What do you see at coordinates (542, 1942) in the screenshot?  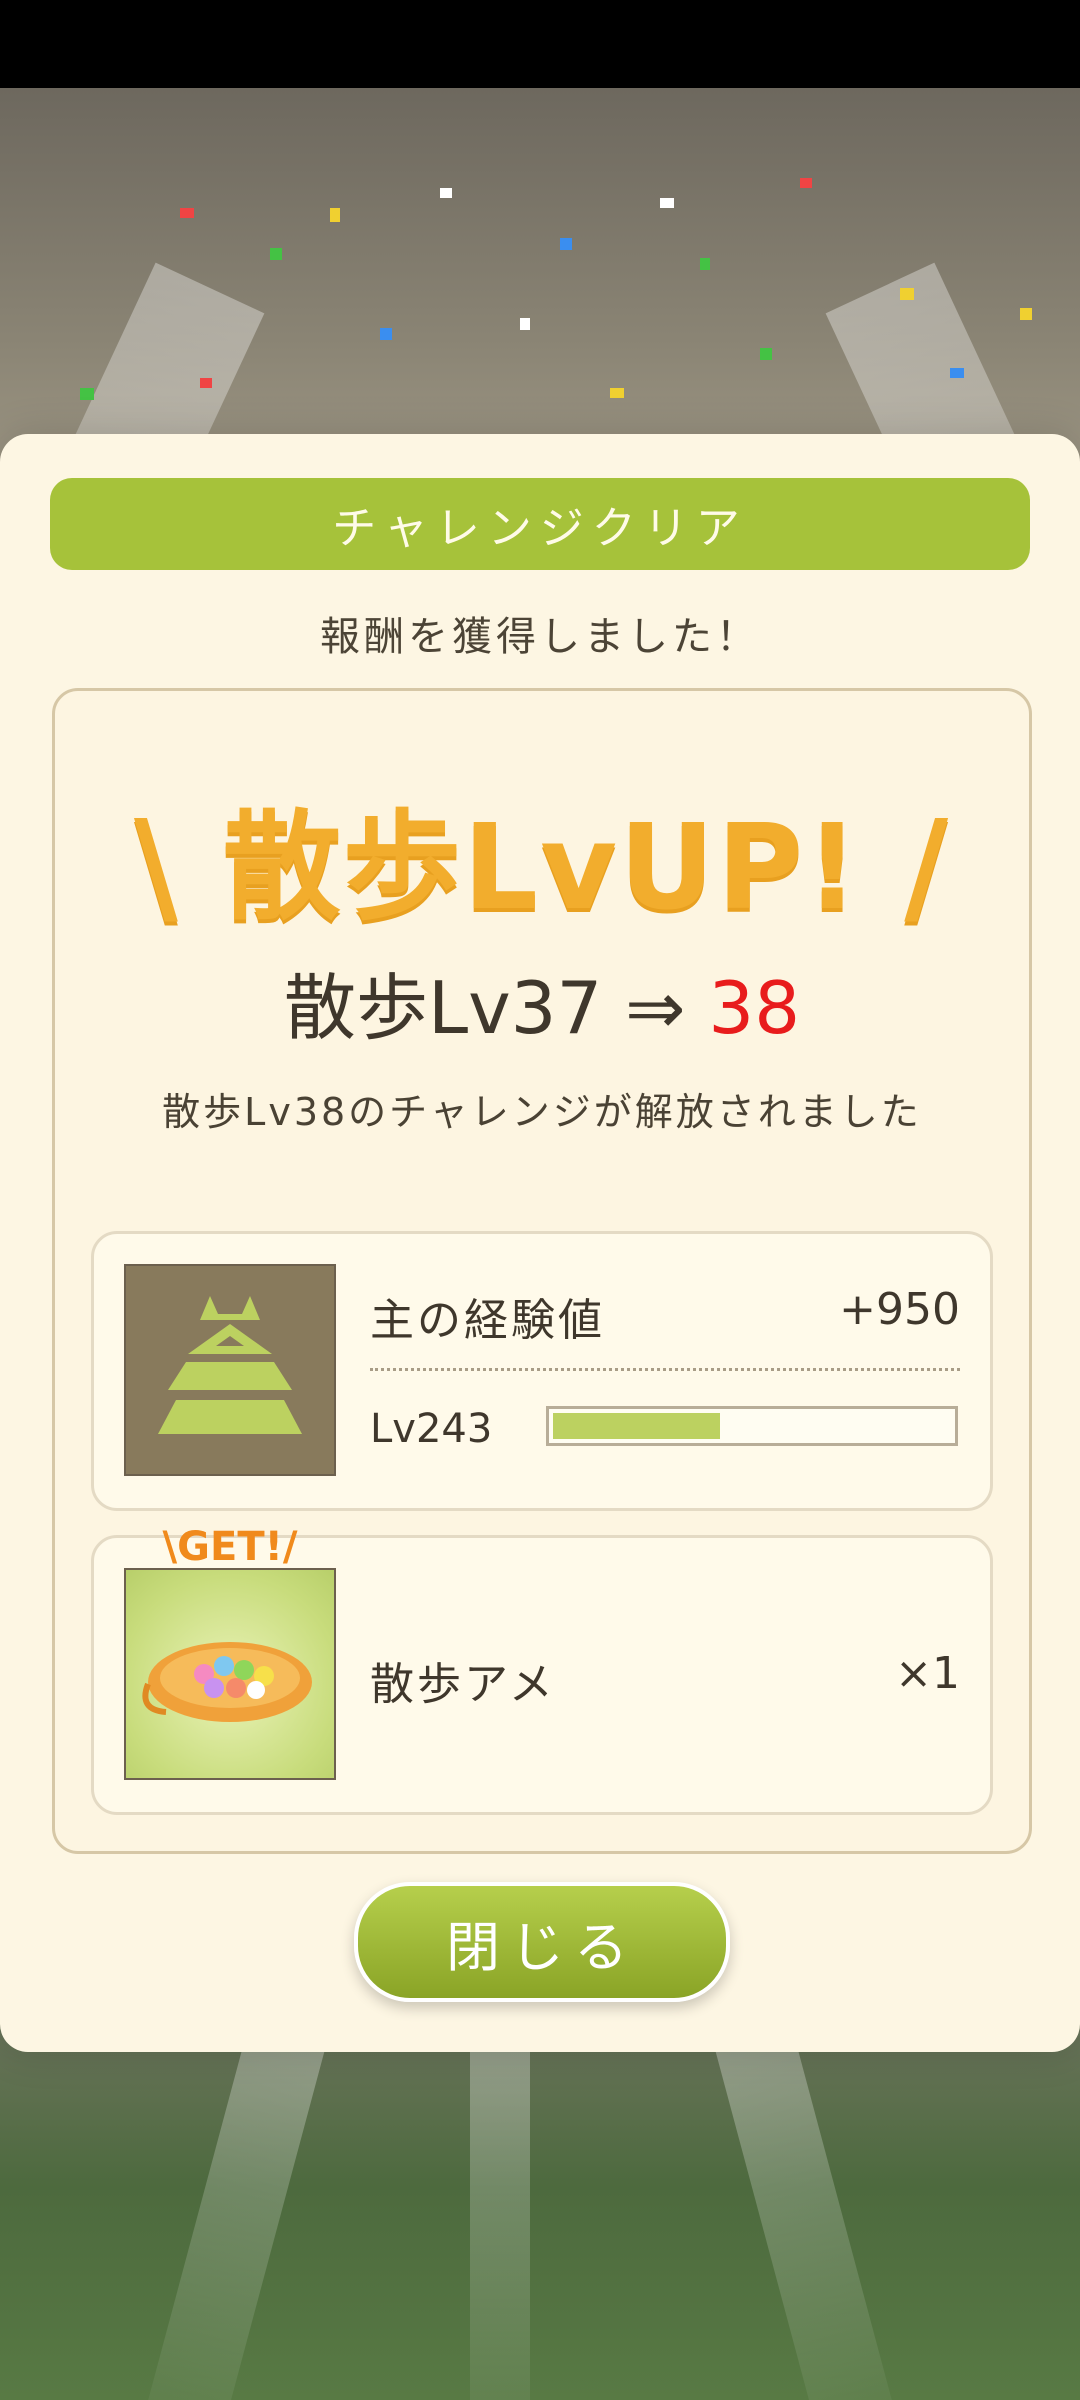 I see `close-button: 閉じる` at bounding box center [542, 1942].